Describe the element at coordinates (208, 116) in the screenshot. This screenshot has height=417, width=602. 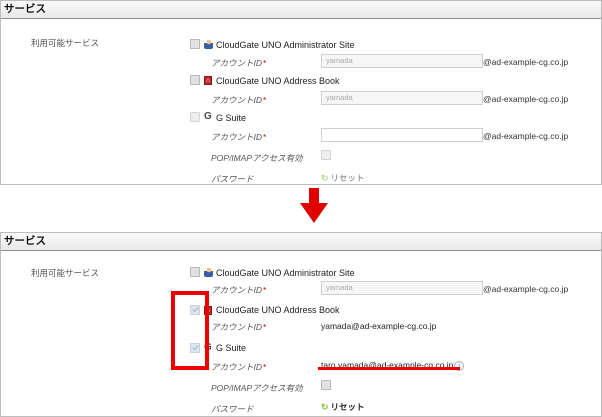
I see `google-g-icon: G` at that location.